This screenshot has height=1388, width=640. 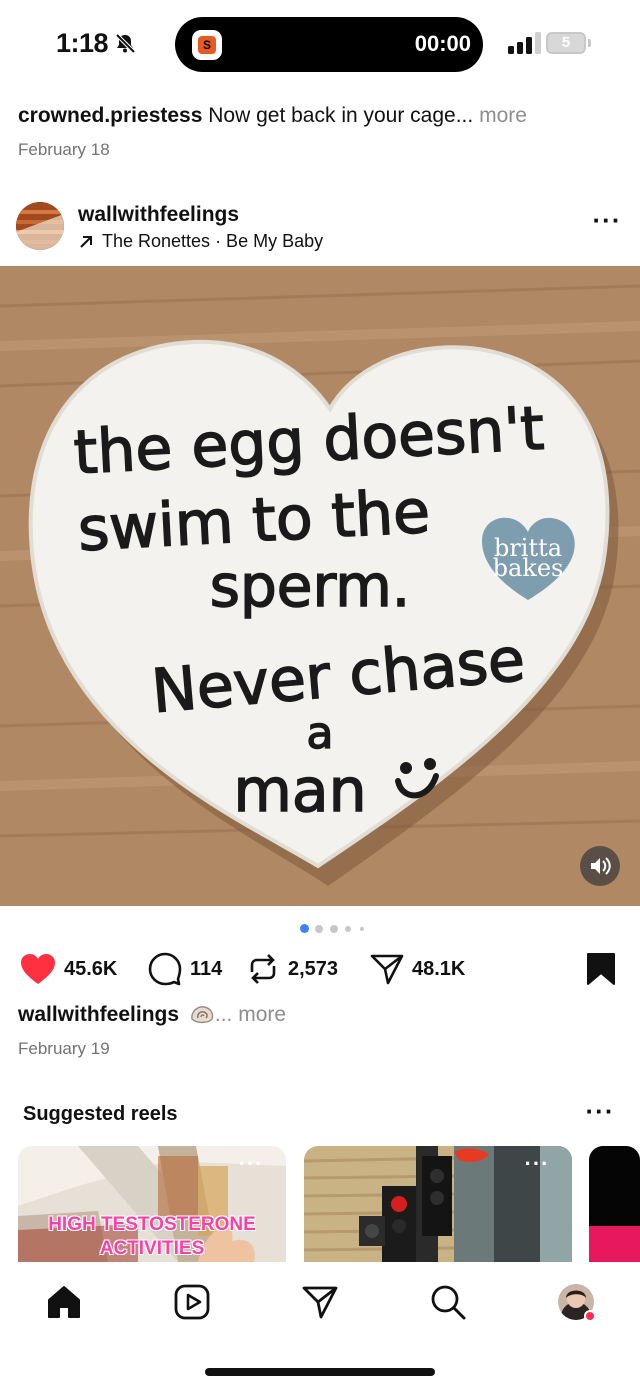 What do you see at coordinates (152, 1204) in the screenshot?
I see `suggested-reel-1: ··· HIGH TESTOSTERONE ACTIVITIES` at bounding box center [152, 1204].